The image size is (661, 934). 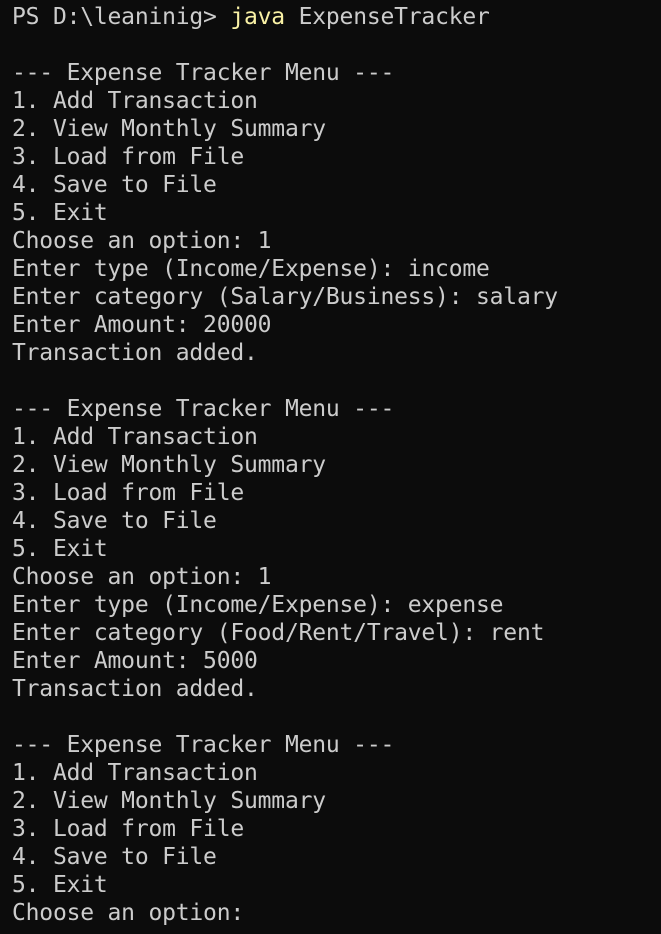 What do you see at coordinates (142, 325) in the screenshot?
I see `amount-prompt: Enter Amount: 20000` at bounding box center [142, 325].